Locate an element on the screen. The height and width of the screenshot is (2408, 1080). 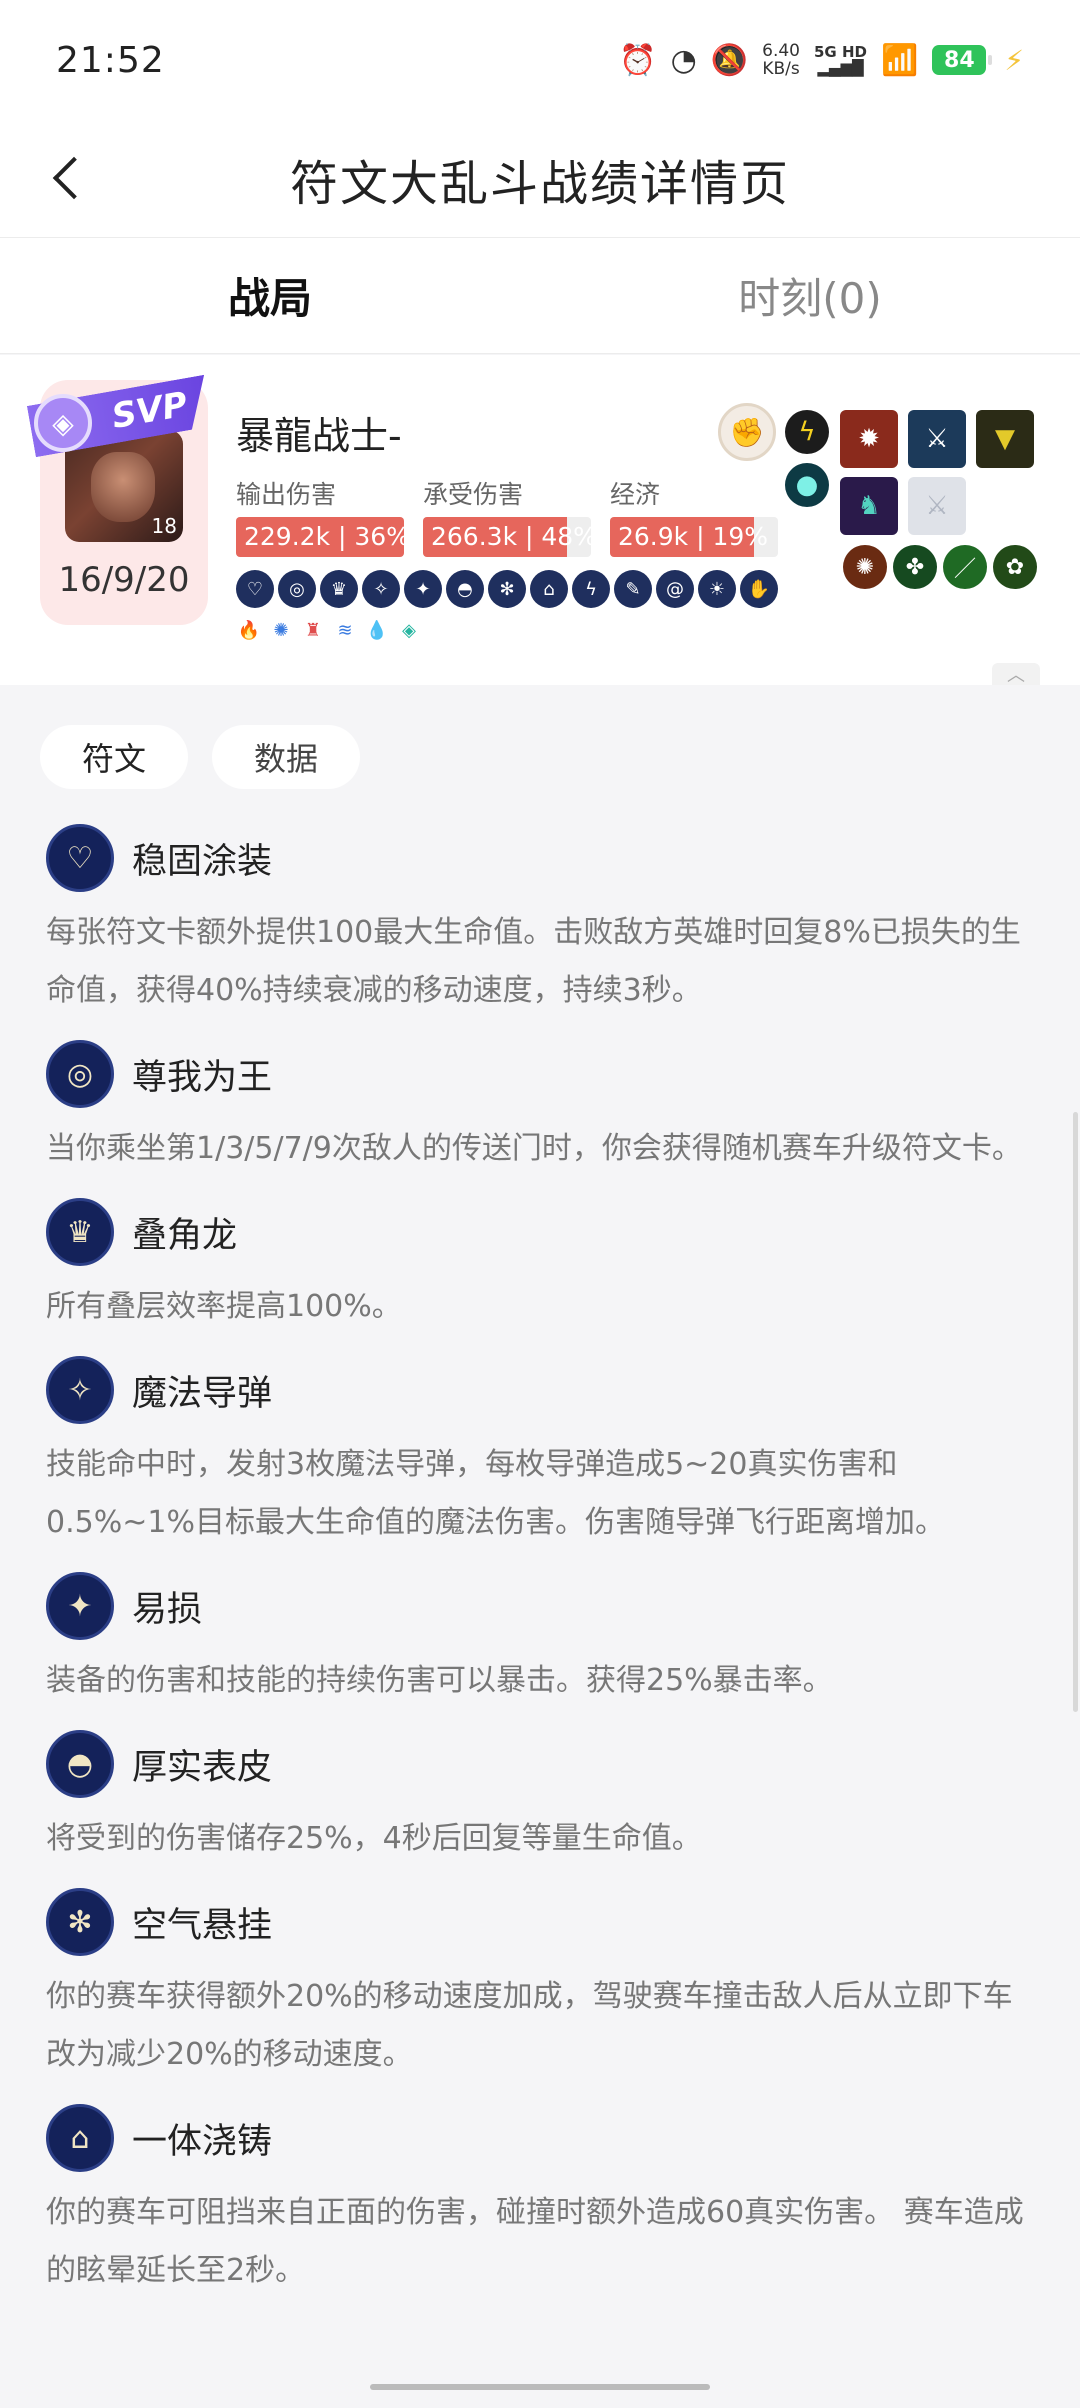
alarm-icon: ⏰ is located at coordinates (638, 60).